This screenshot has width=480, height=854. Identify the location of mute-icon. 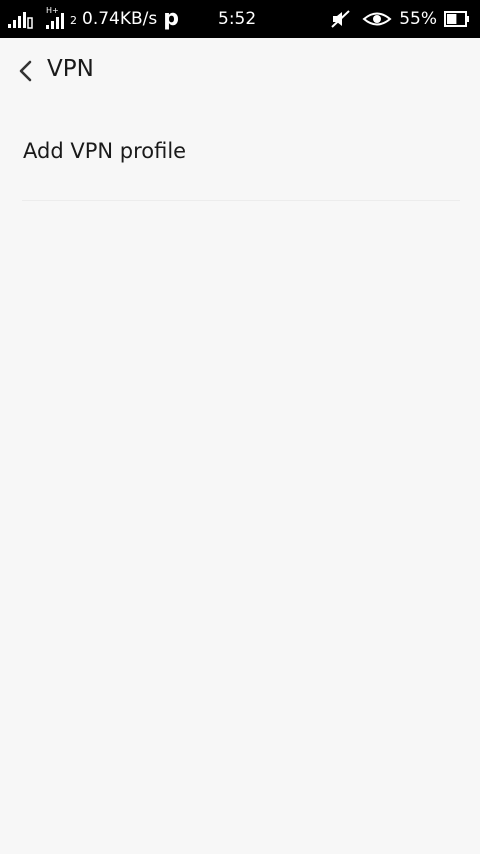
(340, 19).